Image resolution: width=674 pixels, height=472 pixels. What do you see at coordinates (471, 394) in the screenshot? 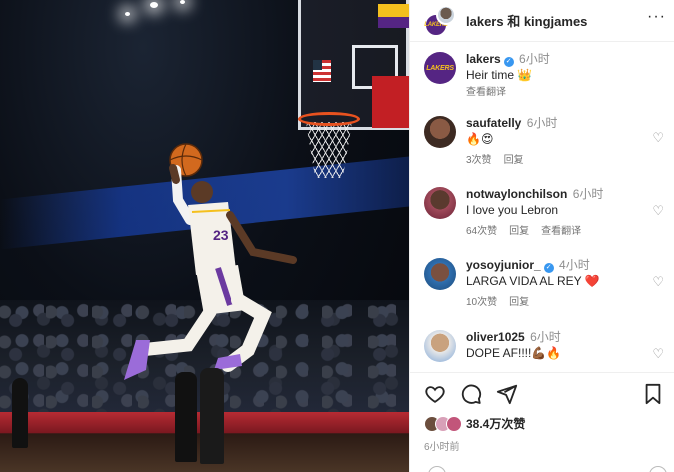
I see `comment-icon` at bounding box center [471, 394].